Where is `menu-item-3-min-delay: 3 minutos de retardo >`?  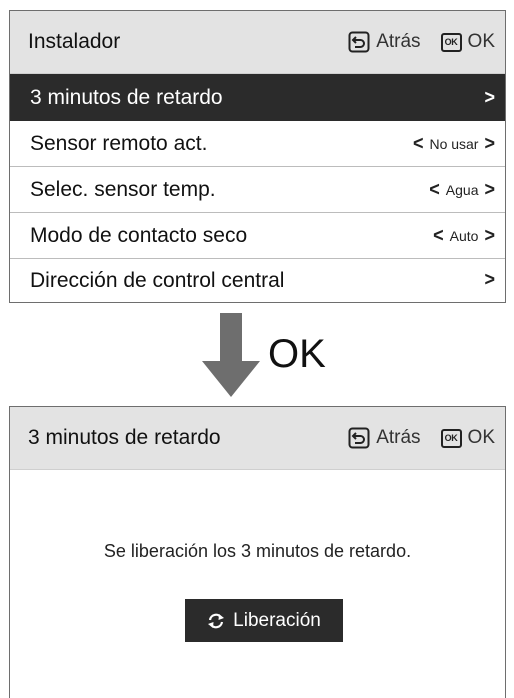
menu-item-3-min-delay: 3 minutos de retardo > is located at coordinates (257, 97).